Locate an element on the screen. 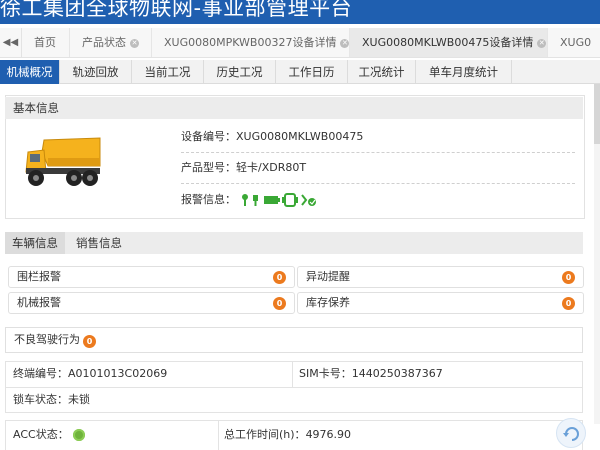  alarm-label: 机械报警 is located at coordinates (39, 302).